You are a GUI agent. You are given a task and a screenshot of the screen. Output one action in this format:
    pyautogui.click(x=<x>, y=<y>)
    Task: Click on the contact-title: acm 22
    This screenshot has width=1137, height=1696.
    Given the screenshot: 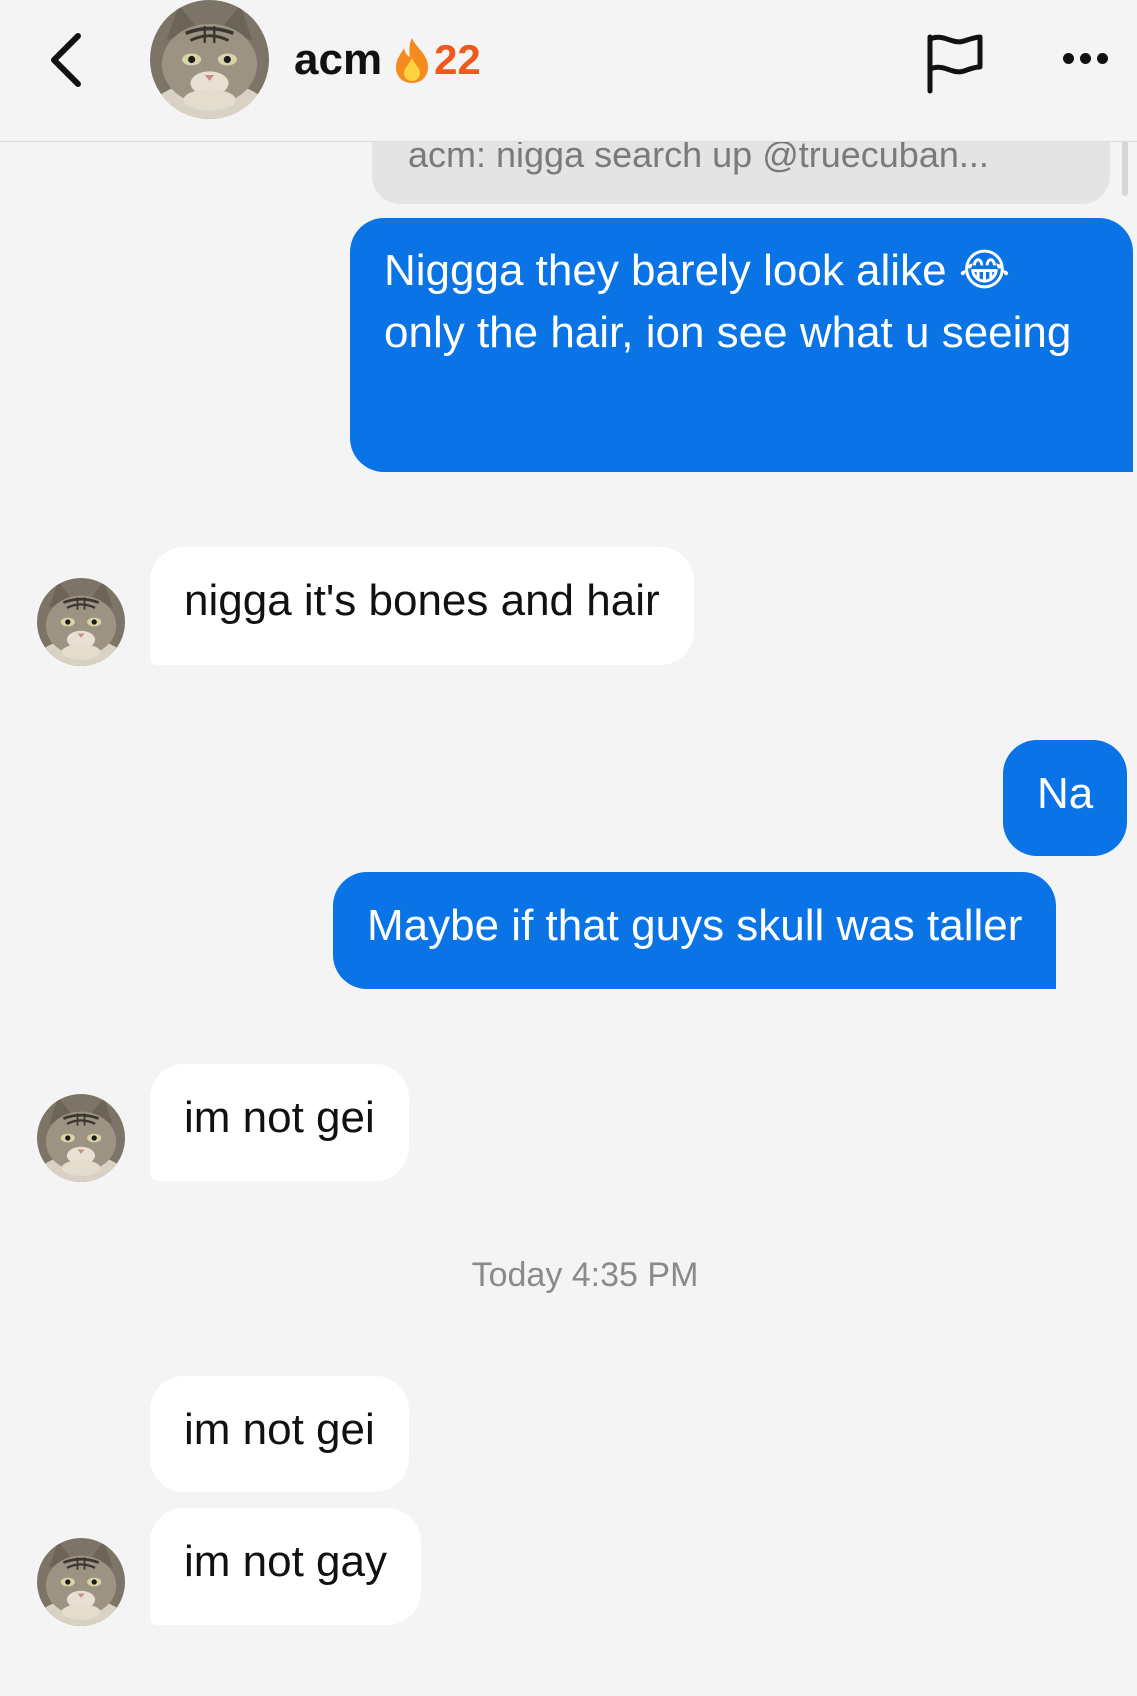 What is the action you would take?
    pyautogui.click(x=387, y=60)
    